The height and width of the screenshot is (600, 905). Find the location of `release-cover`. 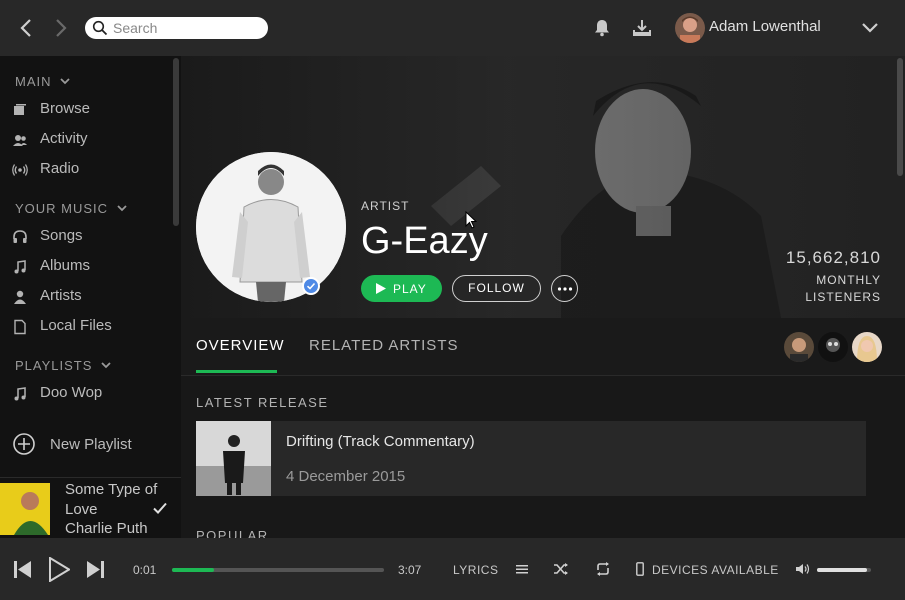

release-cover is located at coordinates (233, 458).